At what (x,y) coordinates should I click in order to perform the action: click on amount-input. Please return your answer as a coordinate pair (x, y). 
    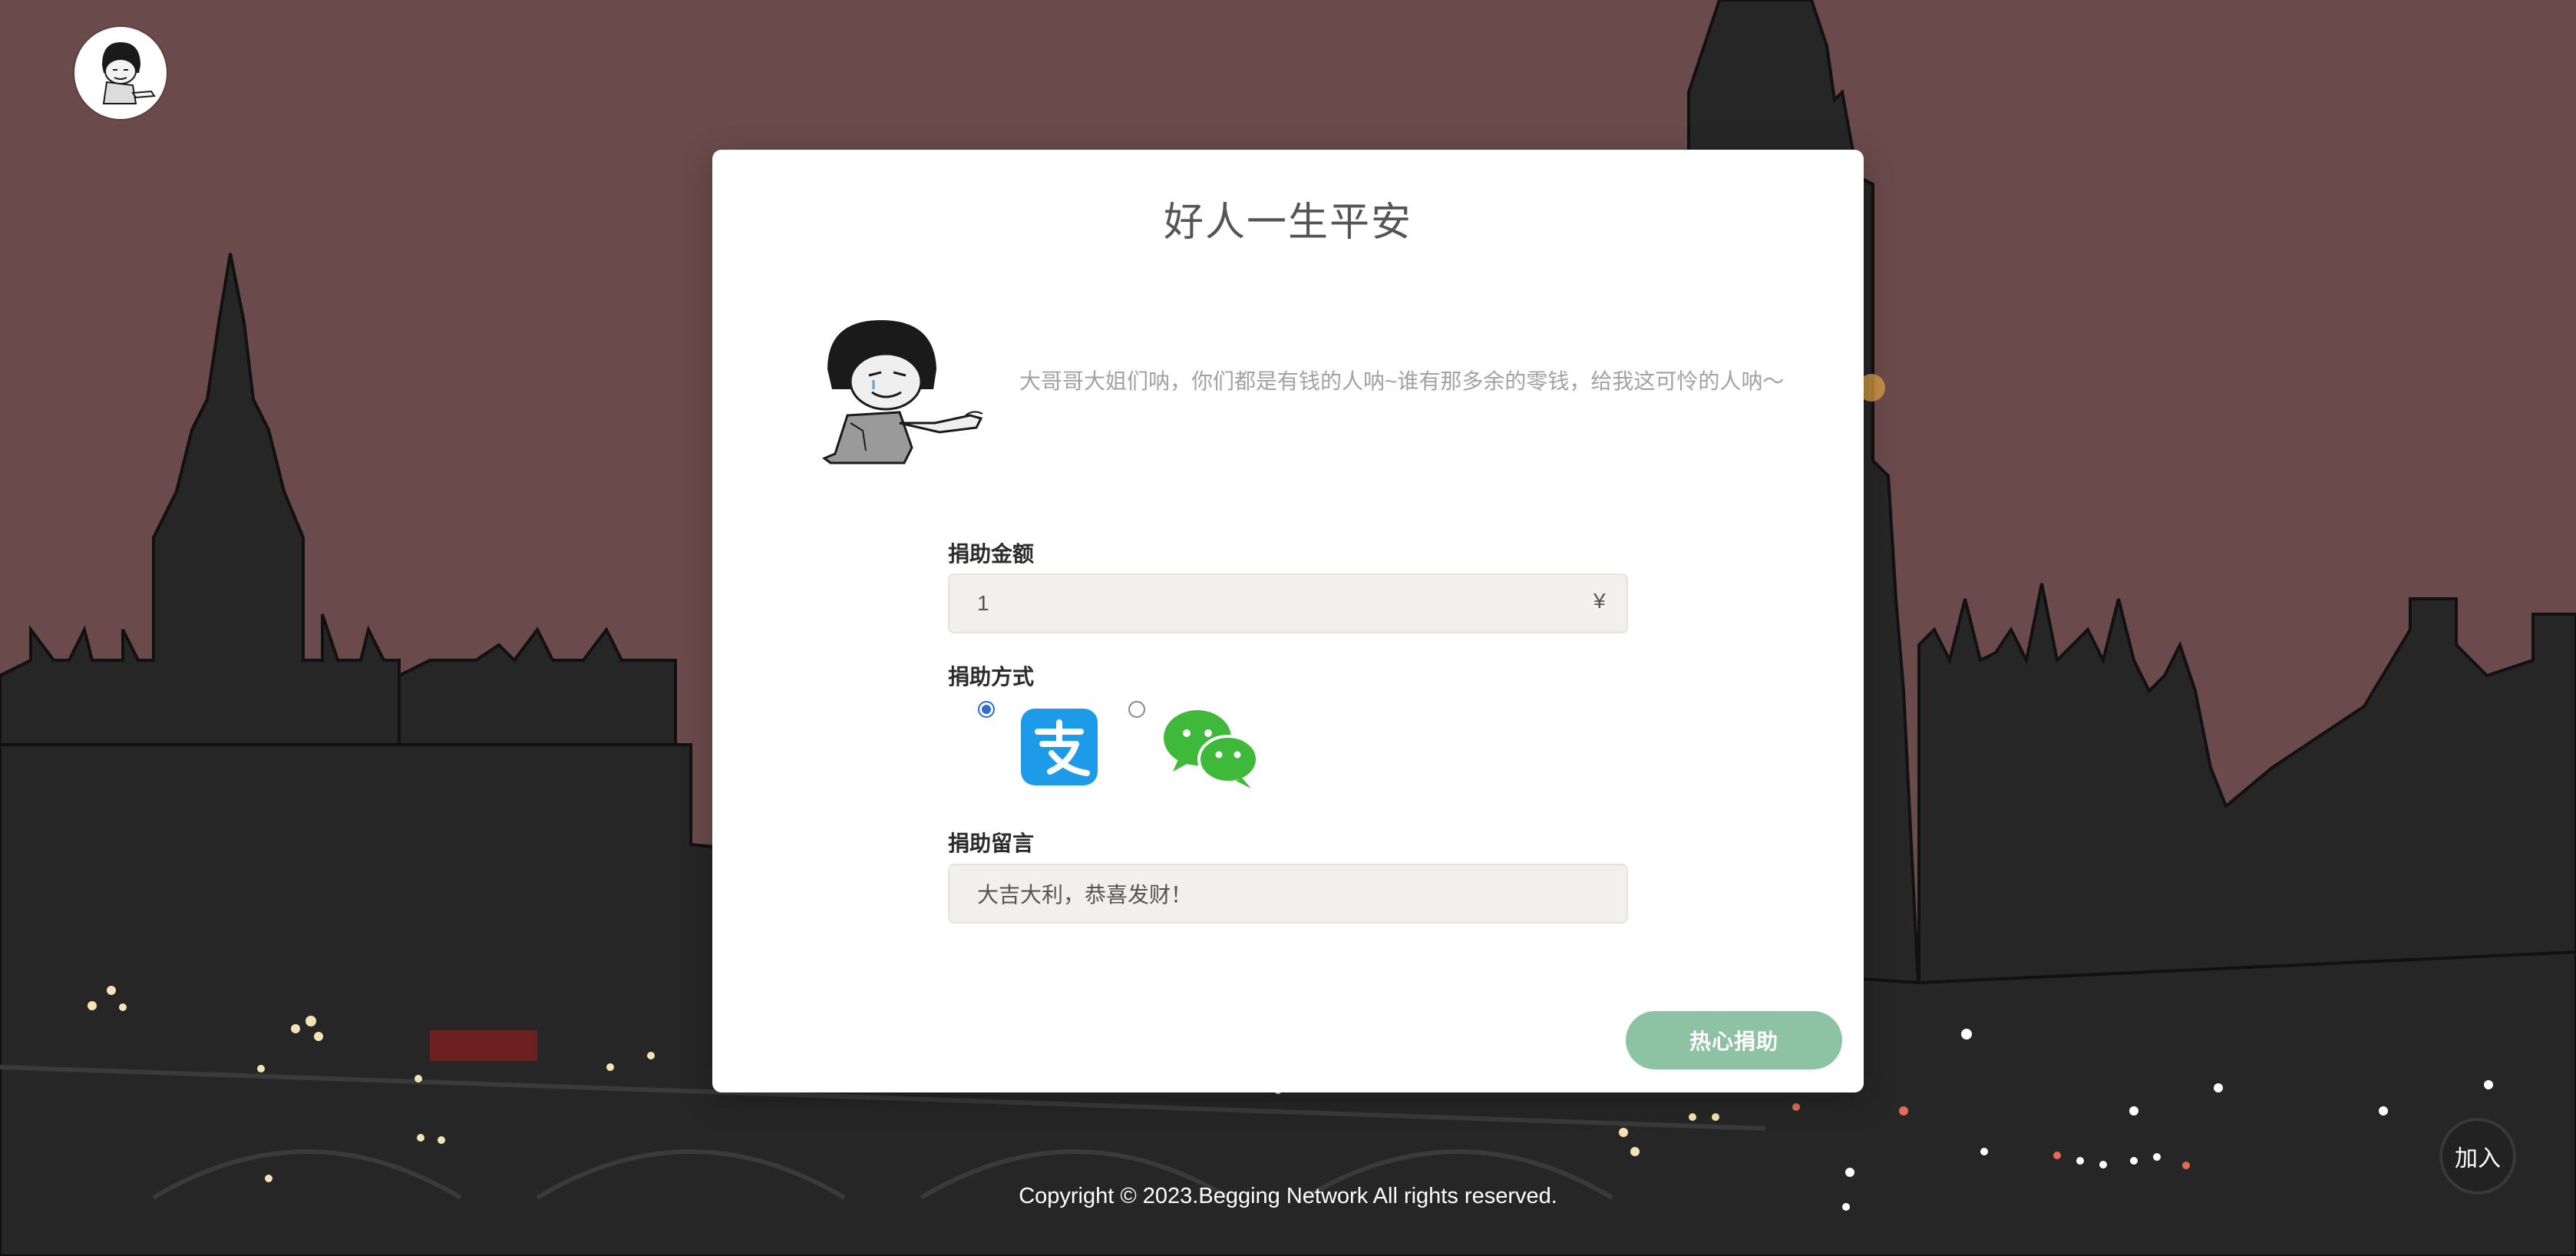
    Looking at the image, I should click on (1288, 603).